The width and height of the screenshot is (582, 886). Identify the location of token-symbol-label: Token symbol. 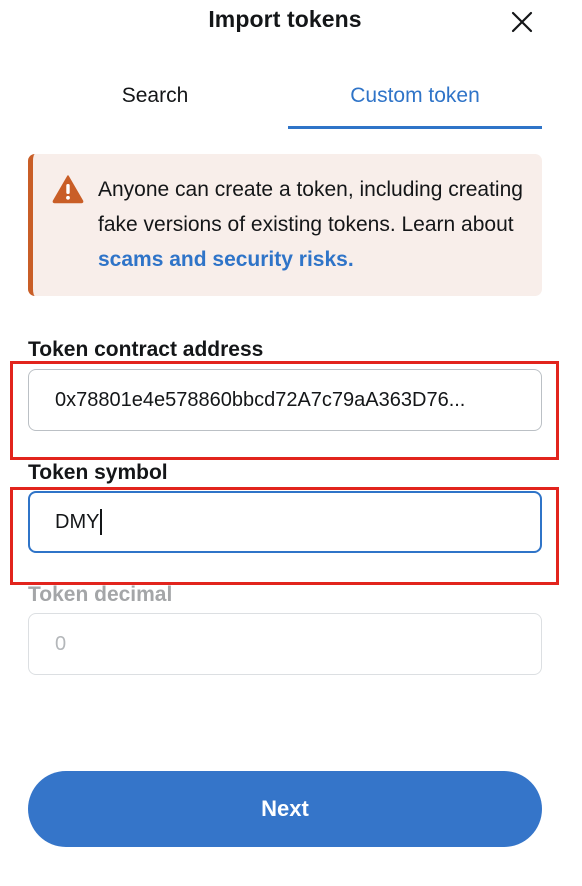
(98, 472).